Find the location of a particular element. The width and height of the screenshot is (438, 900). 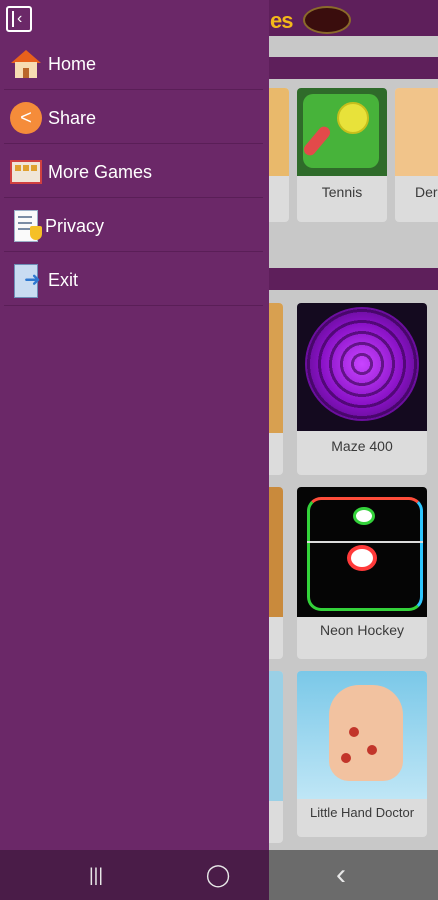

drawer-item-label: Privacy is located at coordinates (75, 226).